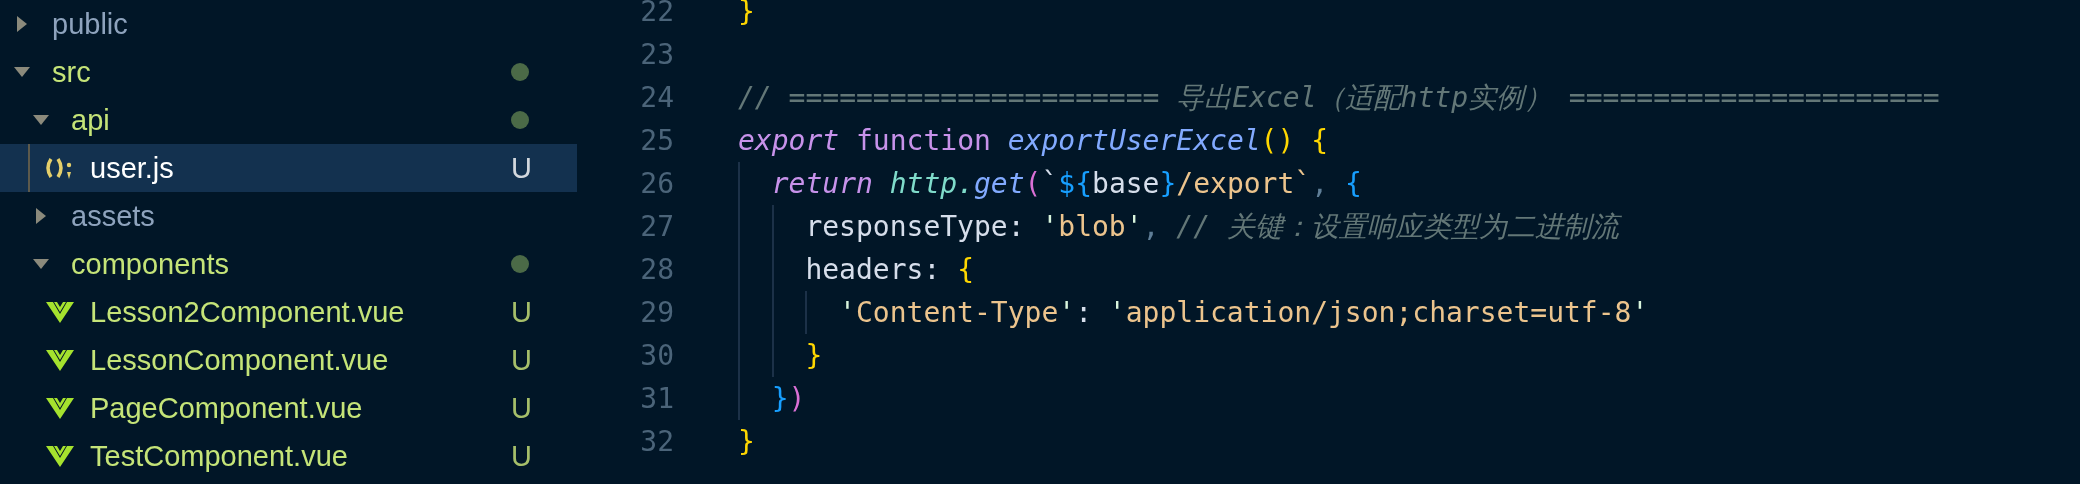 The image size is (2080, 484). I want to click on tree-item: components, so click(288, 264).